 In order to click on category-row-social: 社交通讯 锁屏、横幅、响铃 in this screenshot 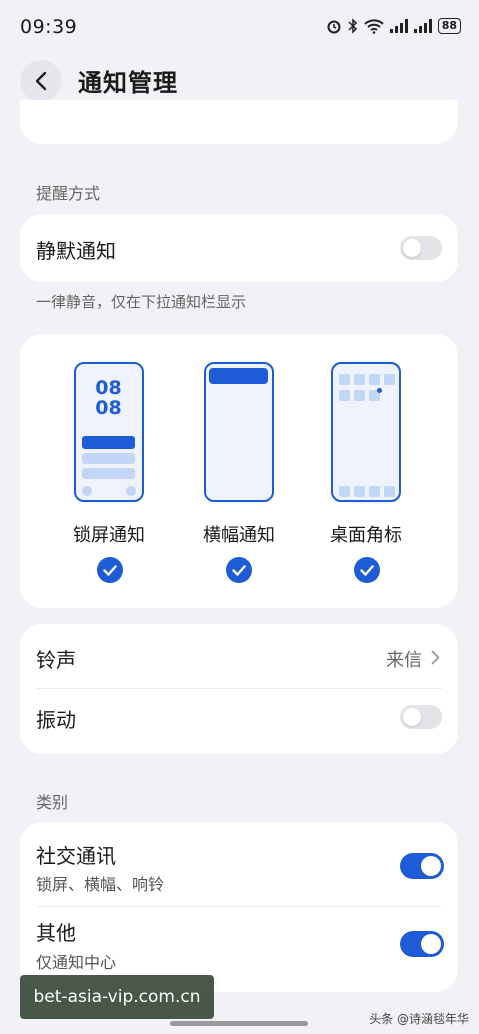, I will do `click(239, 864)`.